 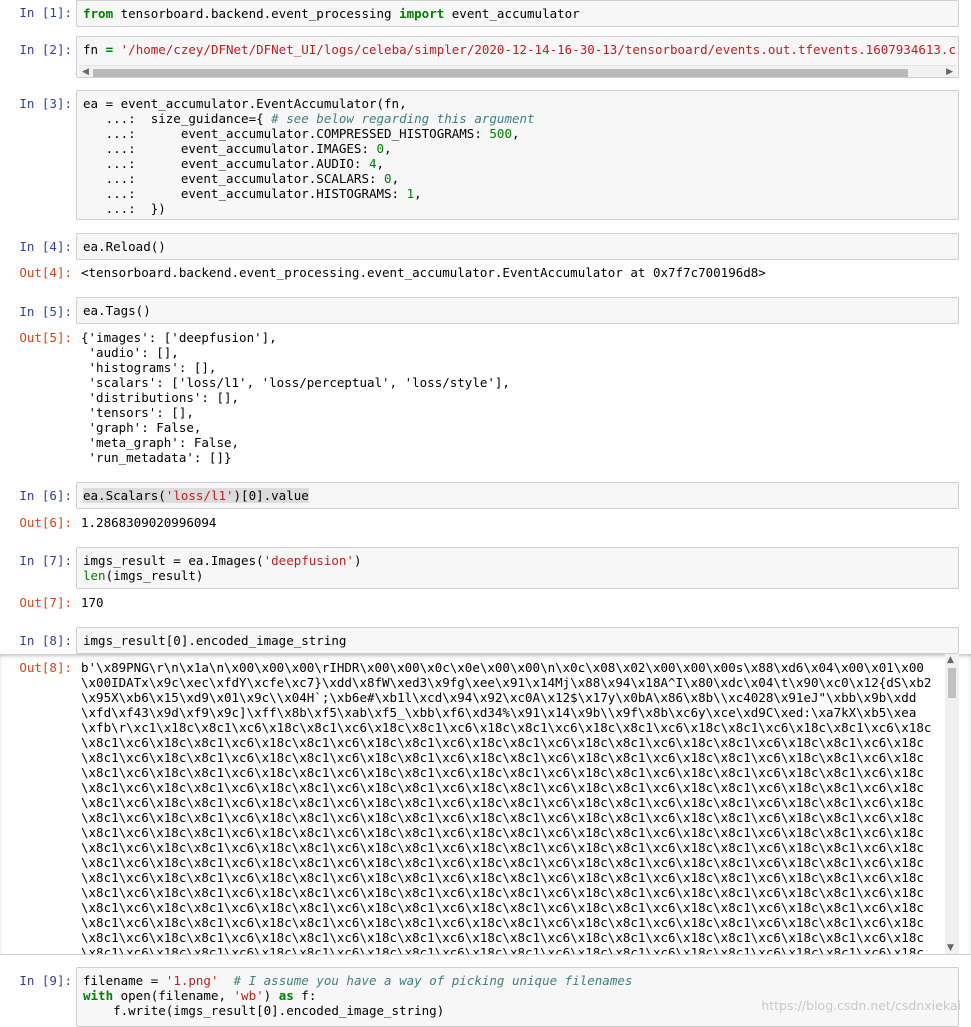 I want to click on scroll-up-icon: ▲, so click(x=950, y=660).